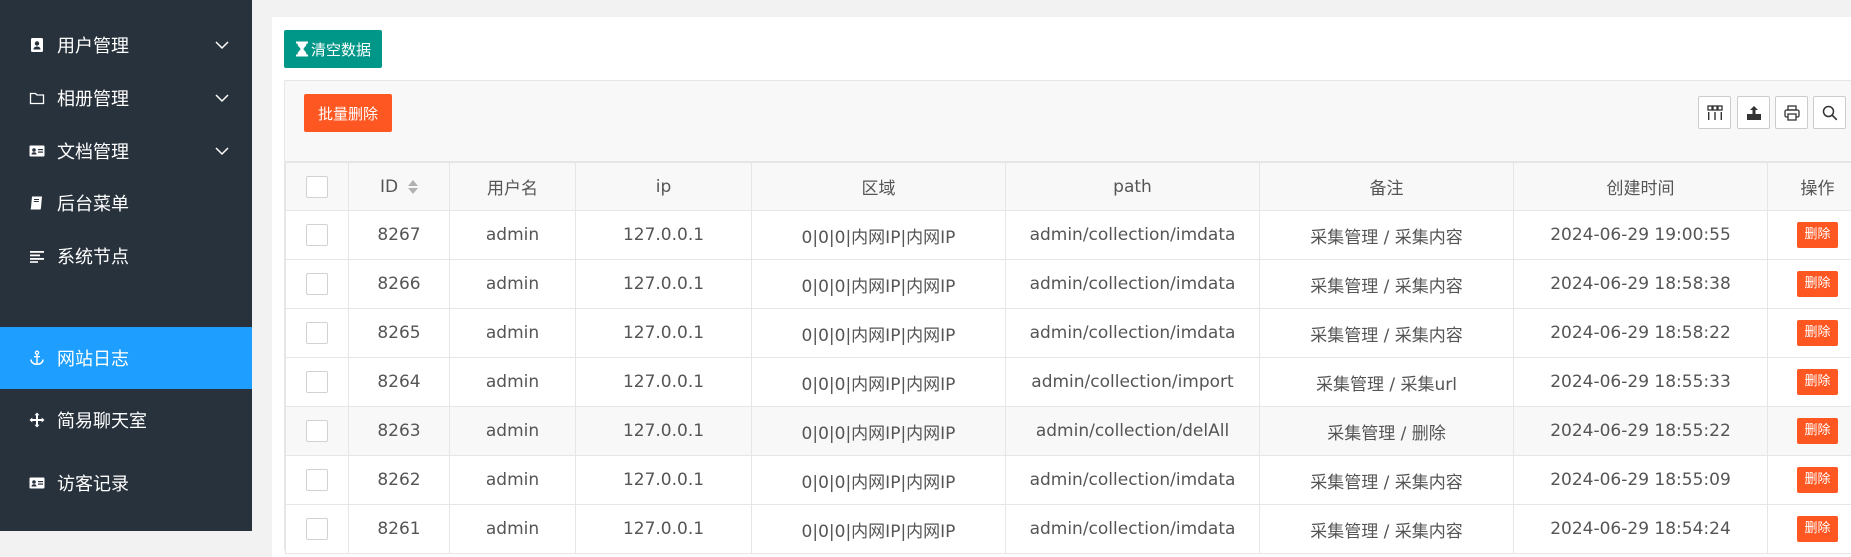 Image resolution: width=1851 pixels, height=557 pixels. I want to click on column-header-id: ID, so click(399, 187).